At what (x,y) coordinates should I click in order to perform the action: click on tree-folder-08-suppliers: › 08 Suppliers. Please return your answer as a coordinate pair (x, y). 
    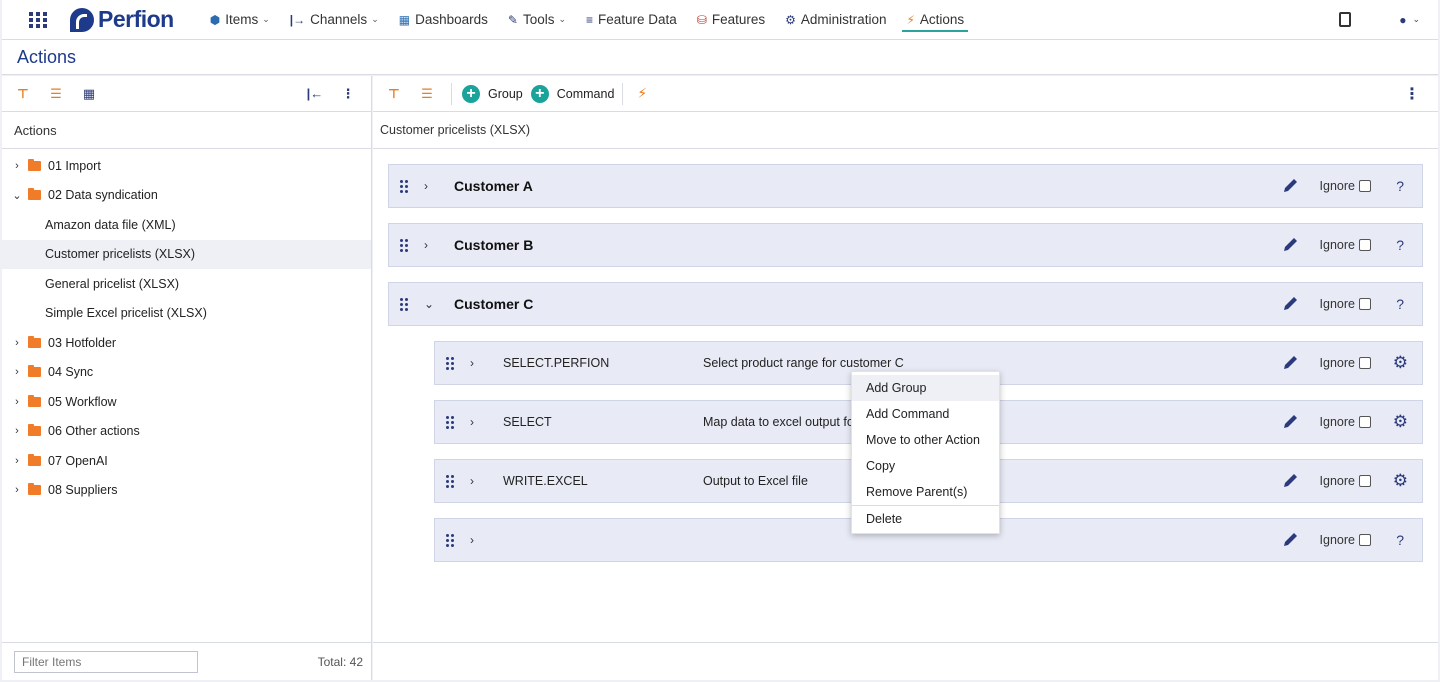
    Looking at the image, I should click on (186, 491).